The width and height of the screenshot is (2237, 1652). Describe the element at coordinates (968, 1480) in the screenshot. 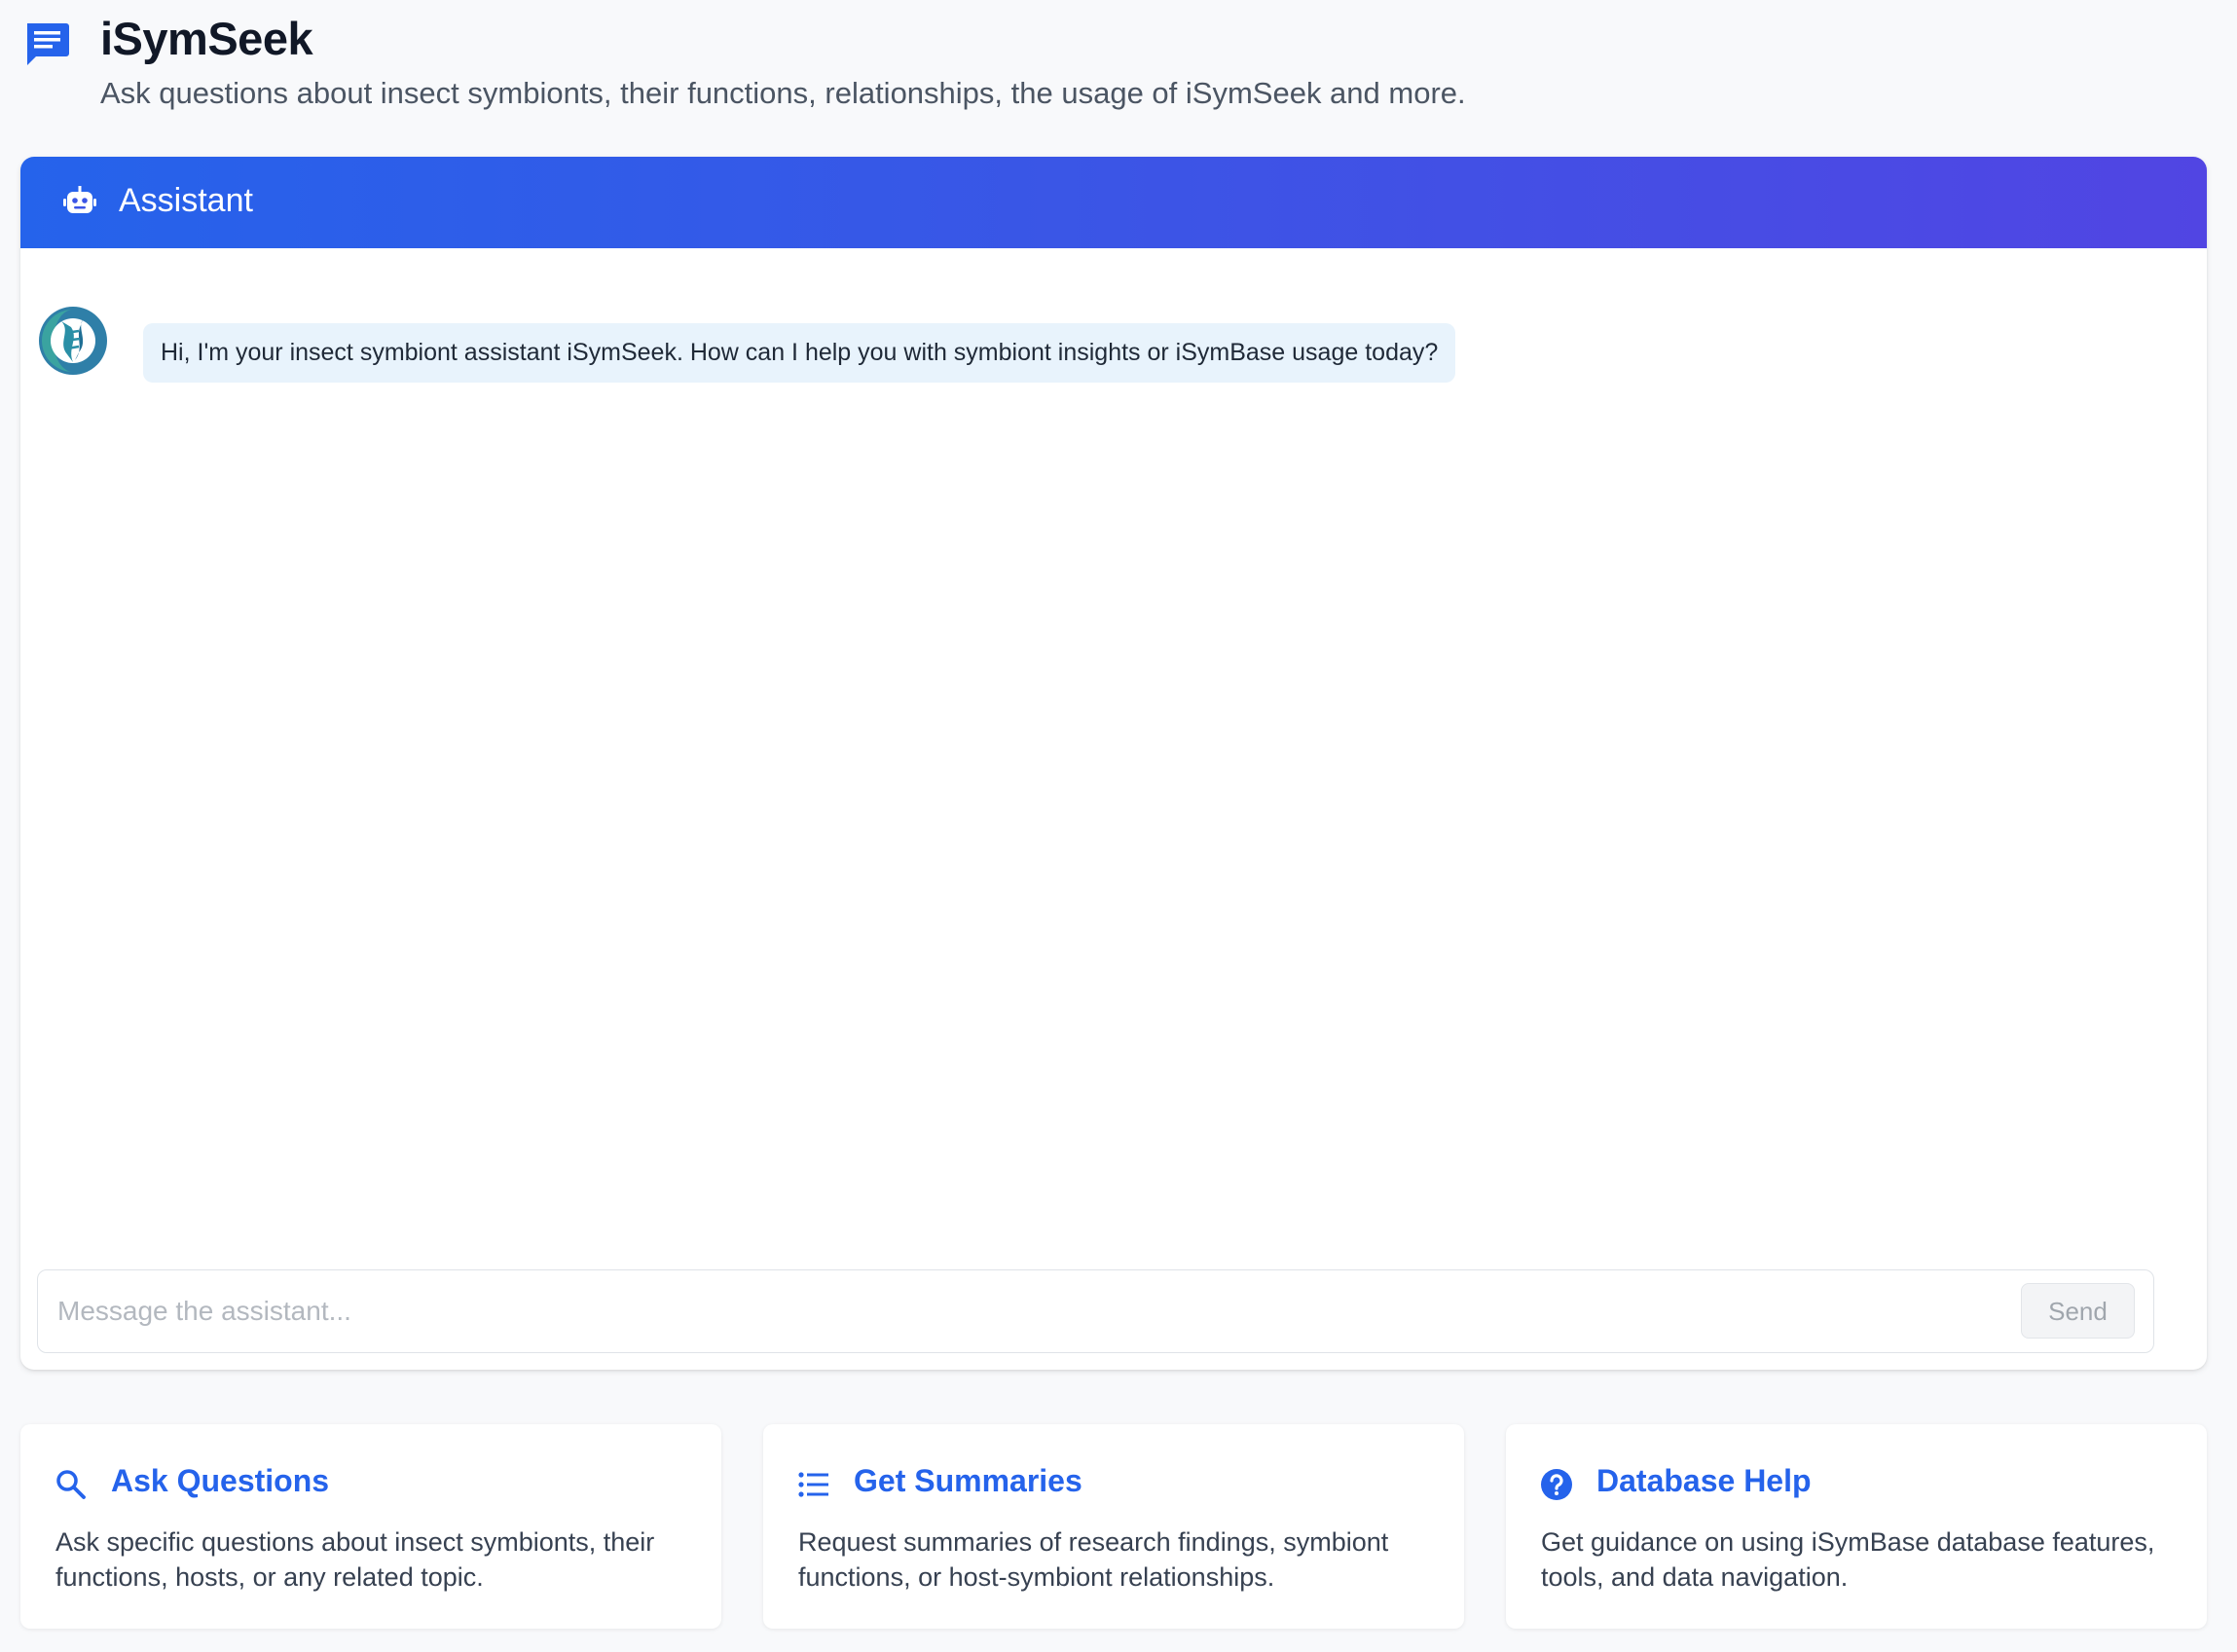

I see `feature-title: Get Summaries` at that location.